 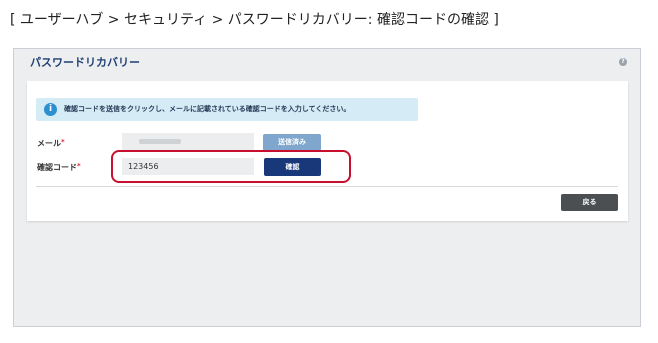 I want to click on divider, so click(x=327, y=186).